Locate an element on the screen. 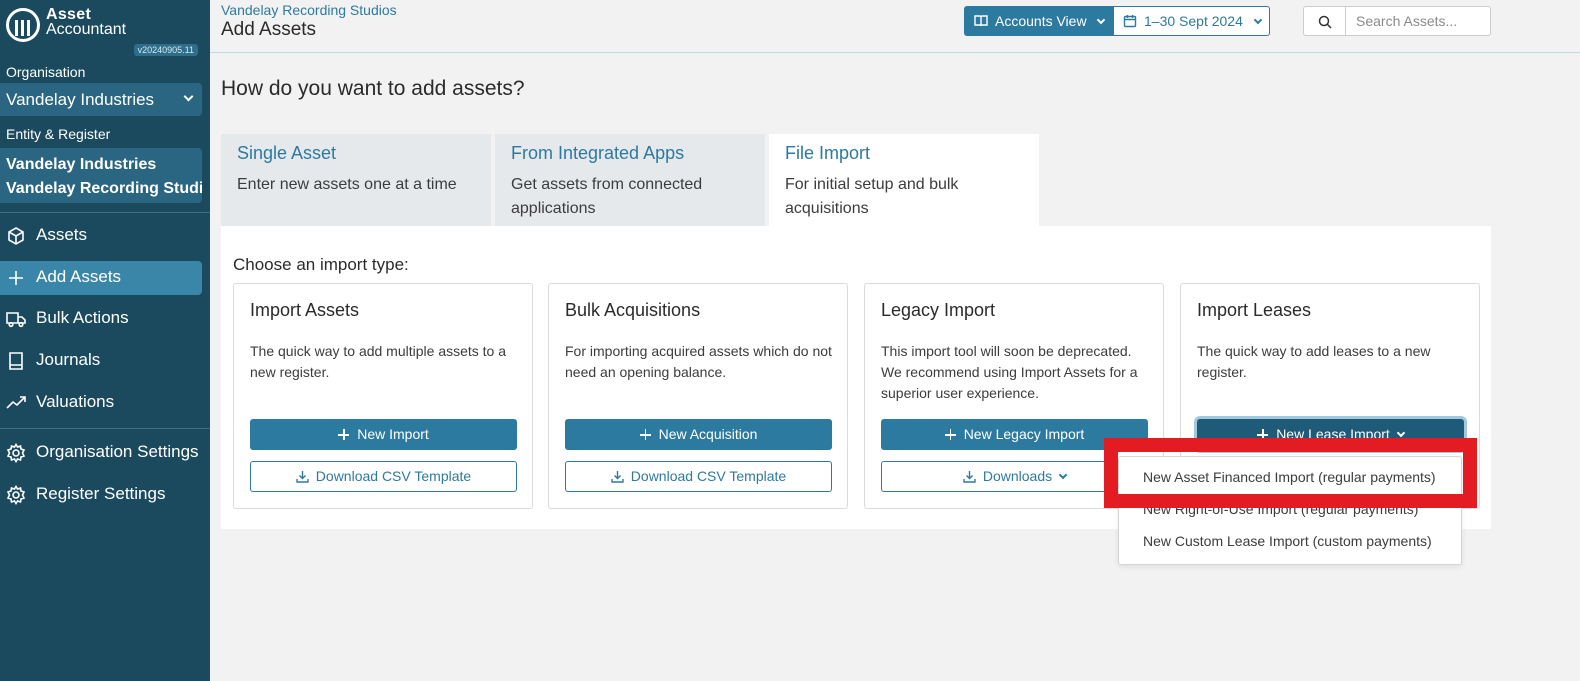  sidebar-item-bulk-actions: Bulk Actions is located at coordinates (101, 319).